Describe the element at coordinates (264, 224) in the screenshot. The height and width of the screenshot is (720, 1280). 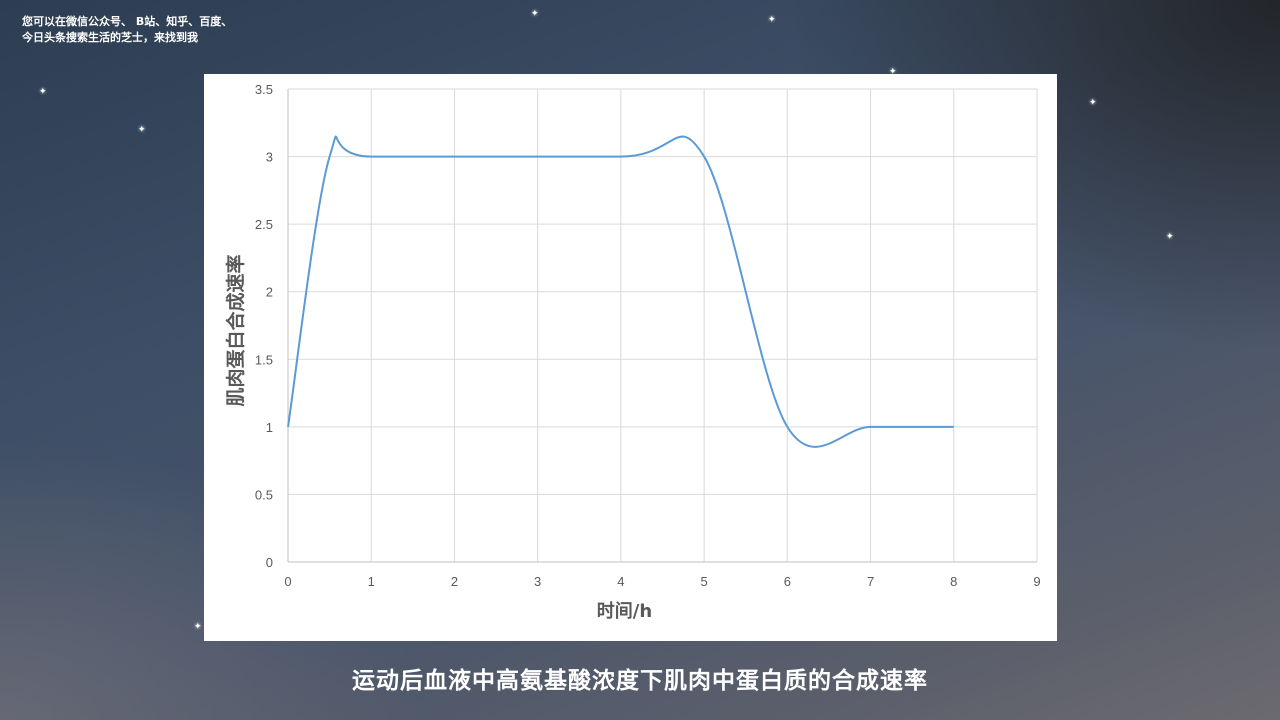
I see `y-tick-label: 2.5` at that location.